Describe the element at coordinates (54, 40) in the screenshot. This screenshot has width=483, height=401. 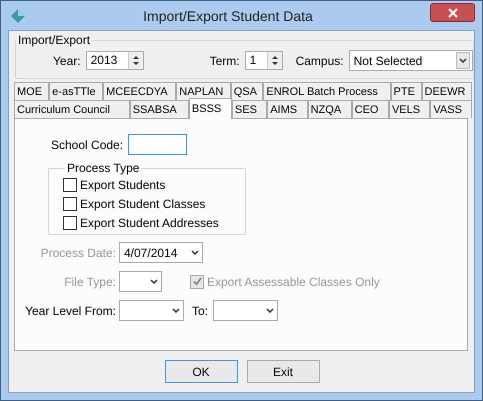
I see `group-label: Import/Export` at that location.